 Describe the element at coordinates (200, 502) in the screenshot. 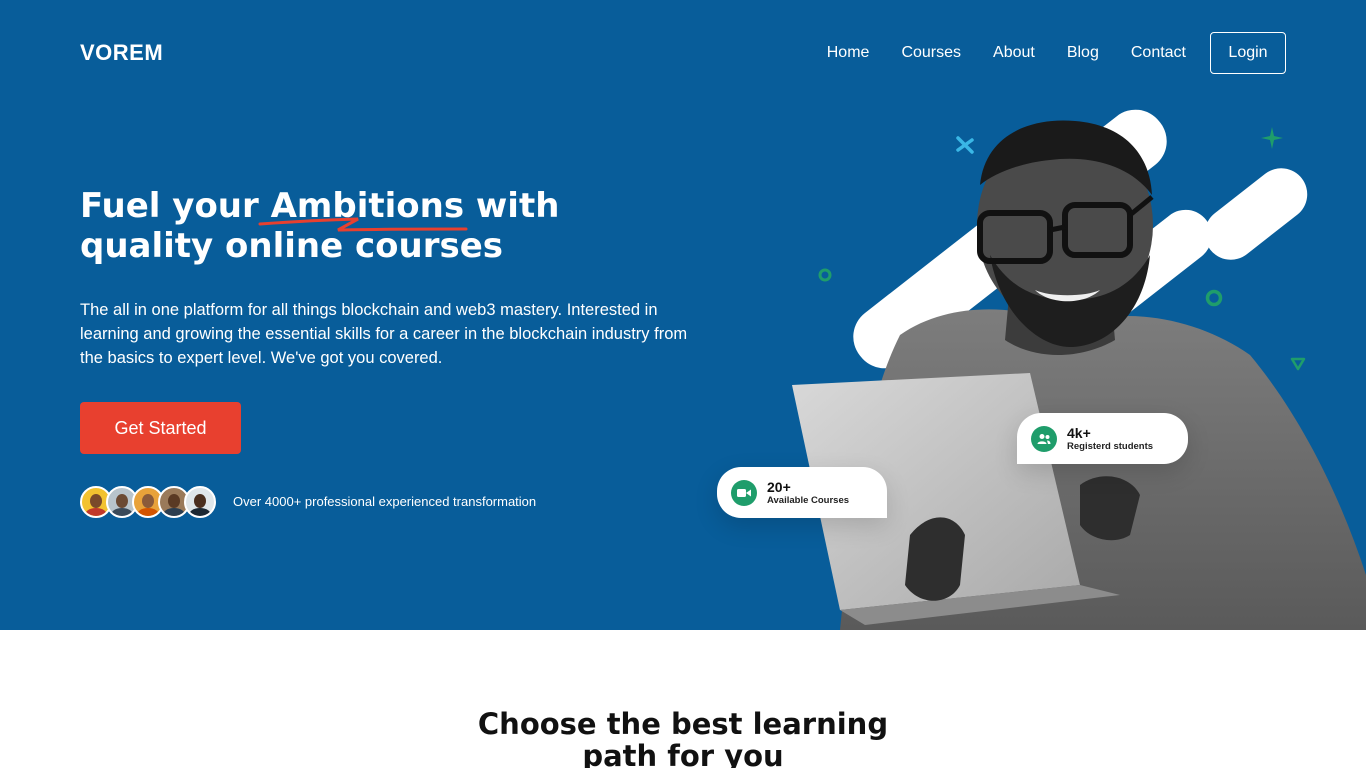

I see `avatar` at that location.